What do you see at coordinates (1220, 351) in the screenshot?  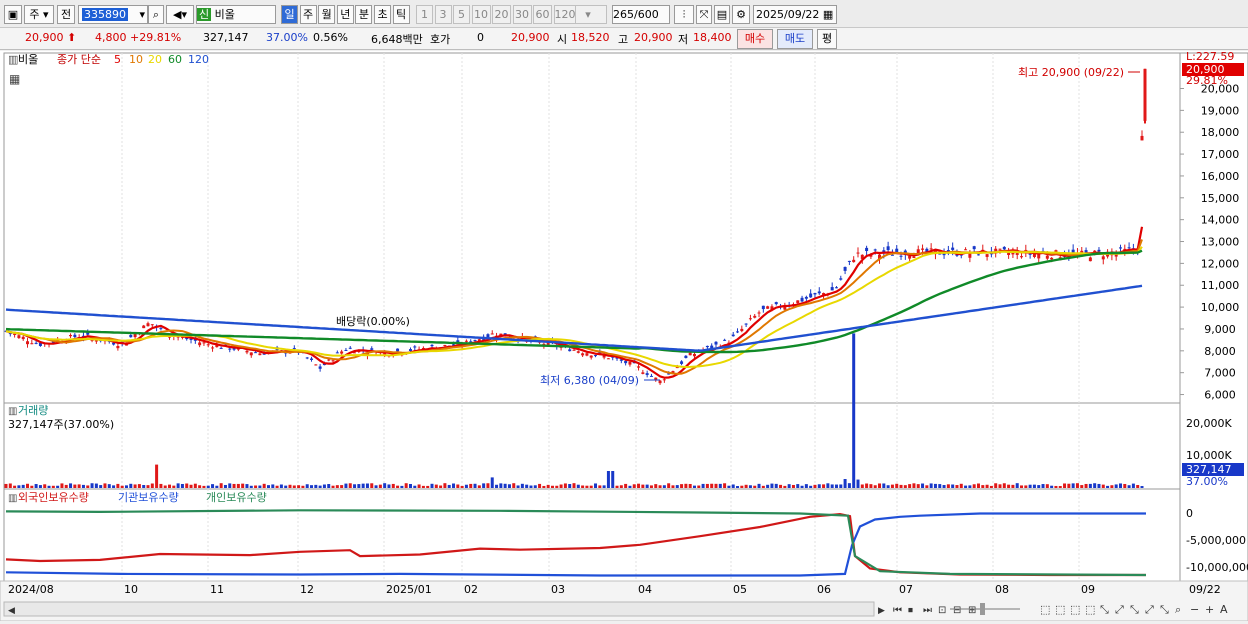 I see `y-tick-label: 8,000` at bounding box center [1220, 351].